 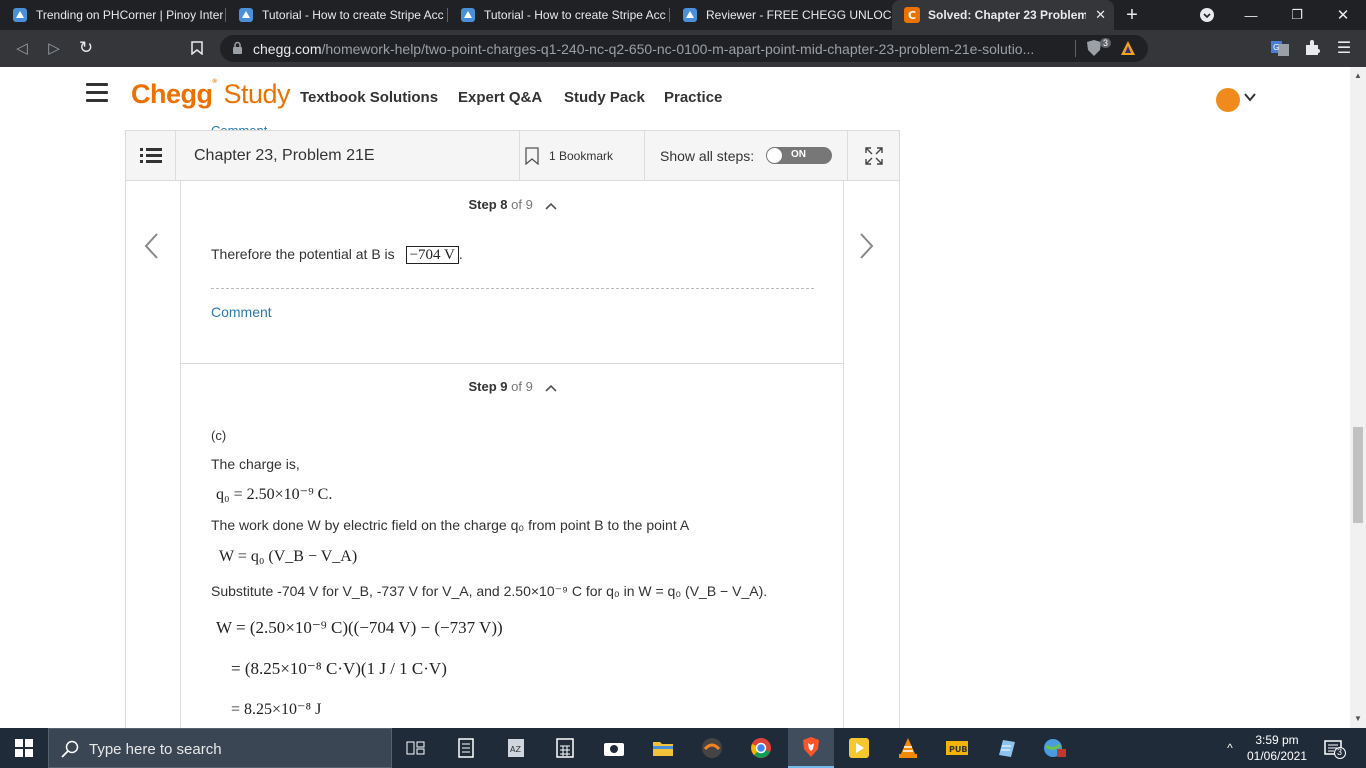 I want to click on toggle-knob, so click(x=774, y=155).